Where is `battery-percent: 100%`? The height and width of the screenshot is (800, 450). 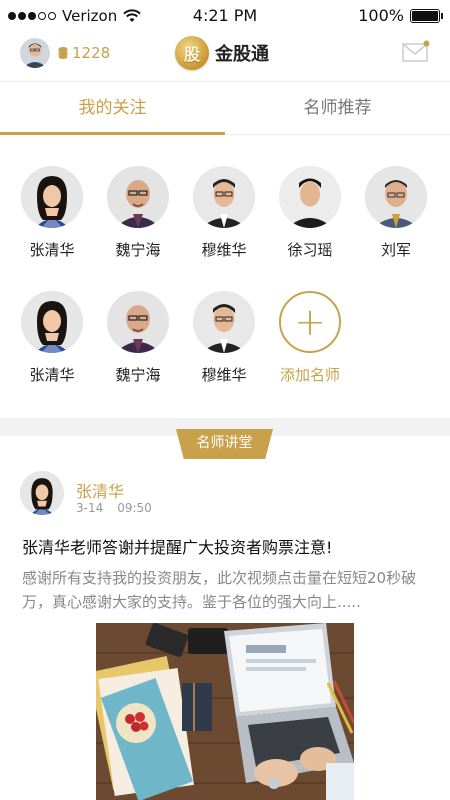 battery-percent: 100% is located at coordinates (381, 15).